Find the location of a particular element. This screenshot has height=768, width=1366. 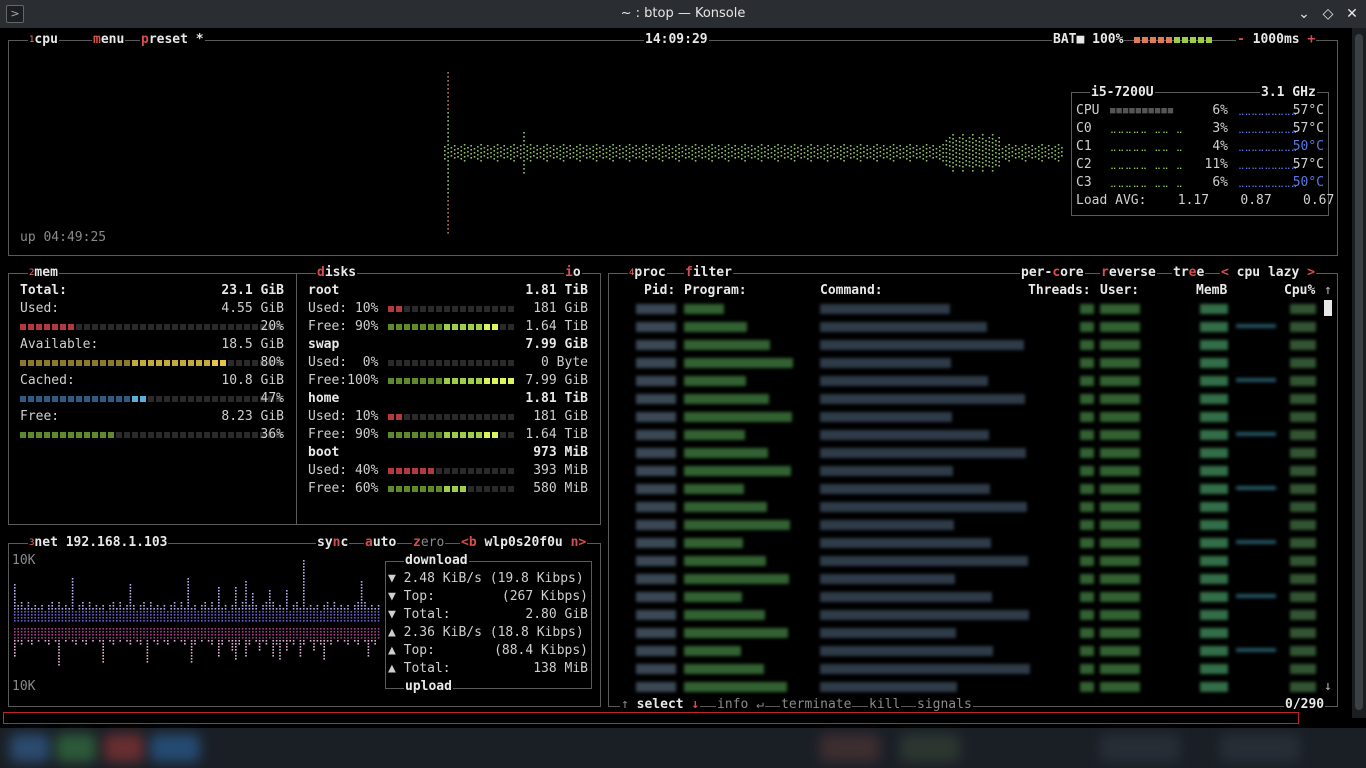

net-iface-selector: <b wlp0s20f0u n> is located at coordinates (524, 543).